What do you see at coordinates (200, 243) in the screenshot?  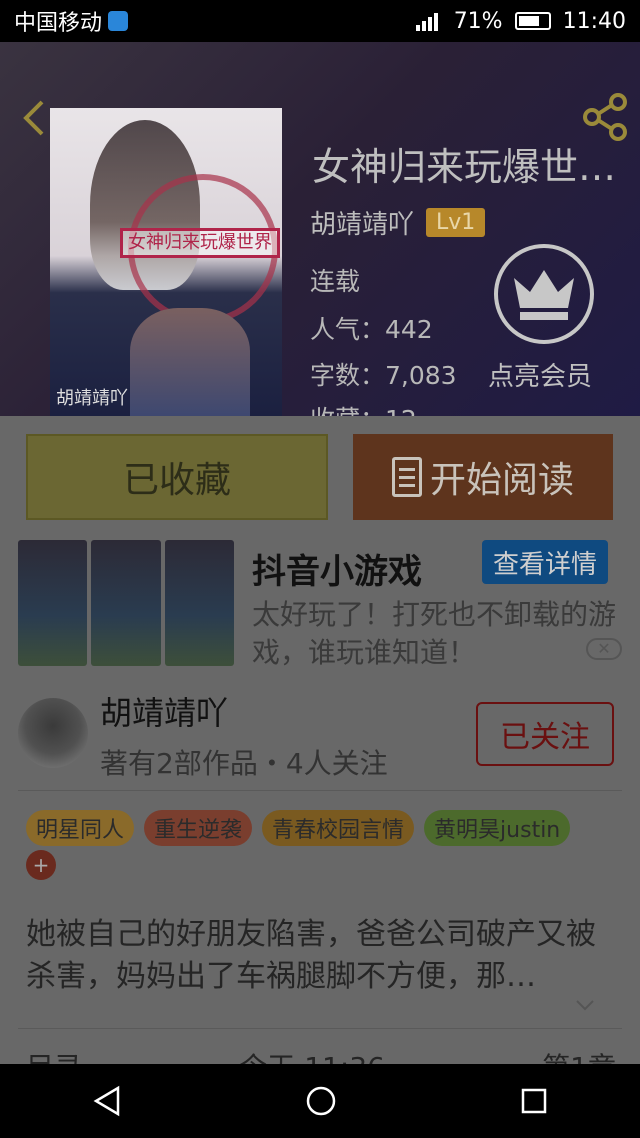 I see `cover-stamp-text: 女神归来玩爆世界` at bounding box center [200, 243].